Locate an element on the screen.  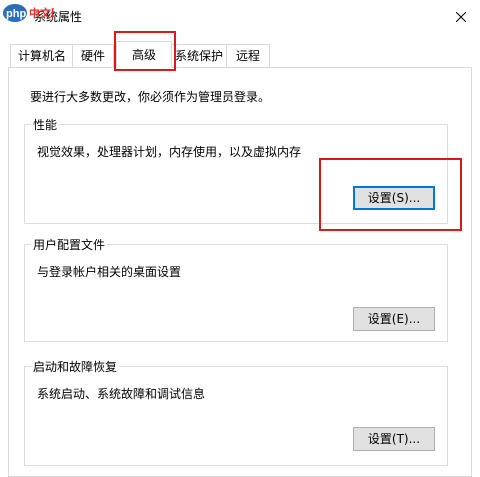
startup-recovery-description: 系统启动、系统故障和调试信息 is located at coordinates (121, 394).